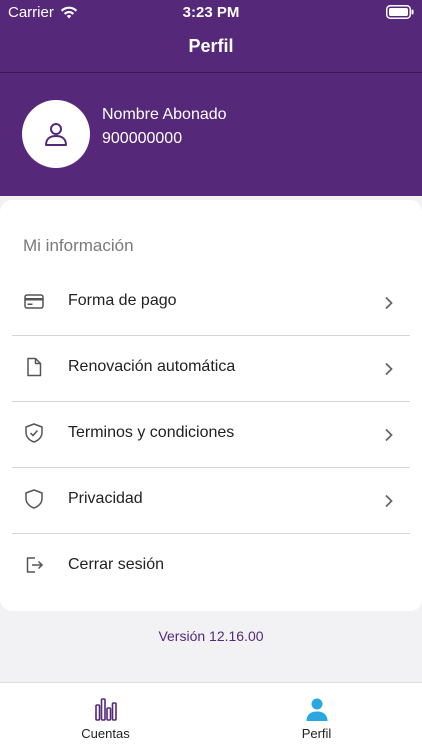 The width and height of the screenshot is (422, 750). I want to click on status-time: 3:23 PM, so click(211, 12).